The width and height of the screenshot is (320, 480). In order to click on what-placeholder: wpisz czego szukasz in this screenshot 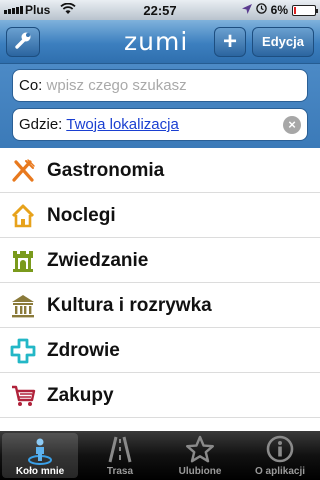, I will do `click(116, 85)`.